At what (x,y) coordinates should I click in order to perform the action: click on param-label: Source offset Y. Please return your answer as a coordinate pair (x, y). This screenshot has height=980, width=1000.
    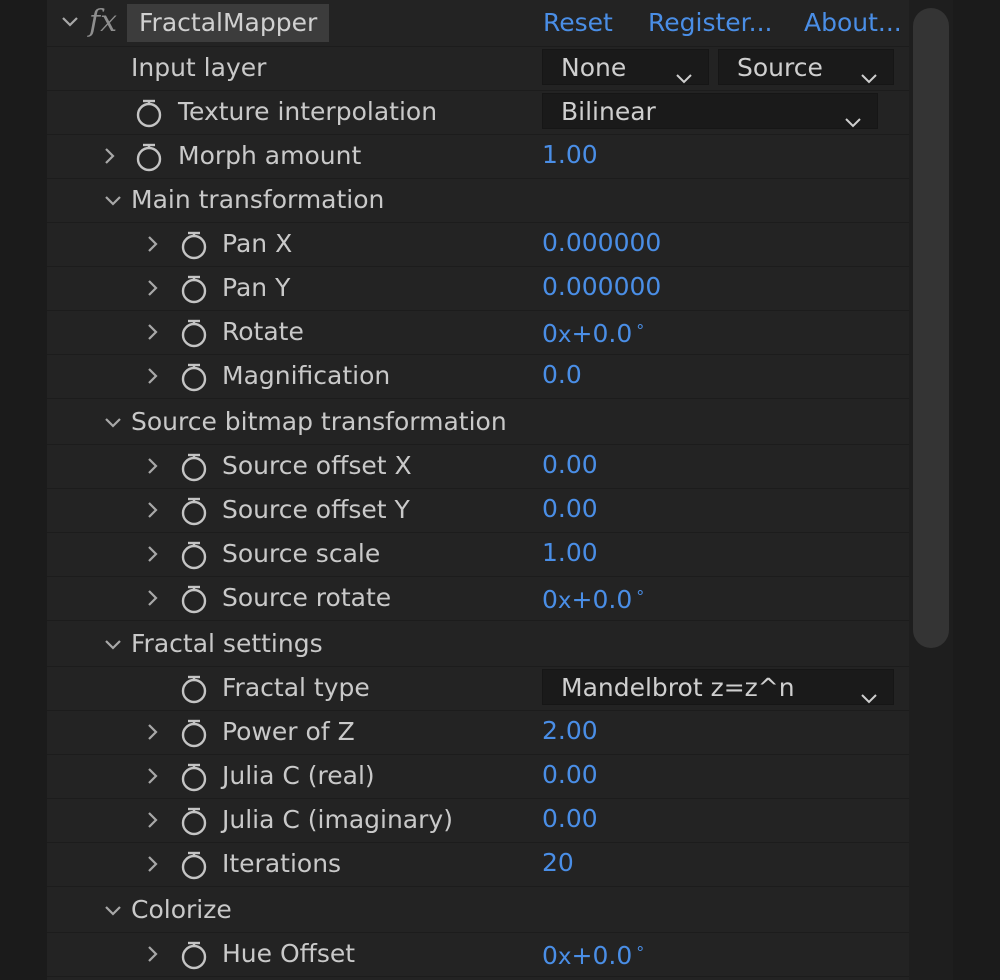
    Looking at the image, I should click on (316, 509).